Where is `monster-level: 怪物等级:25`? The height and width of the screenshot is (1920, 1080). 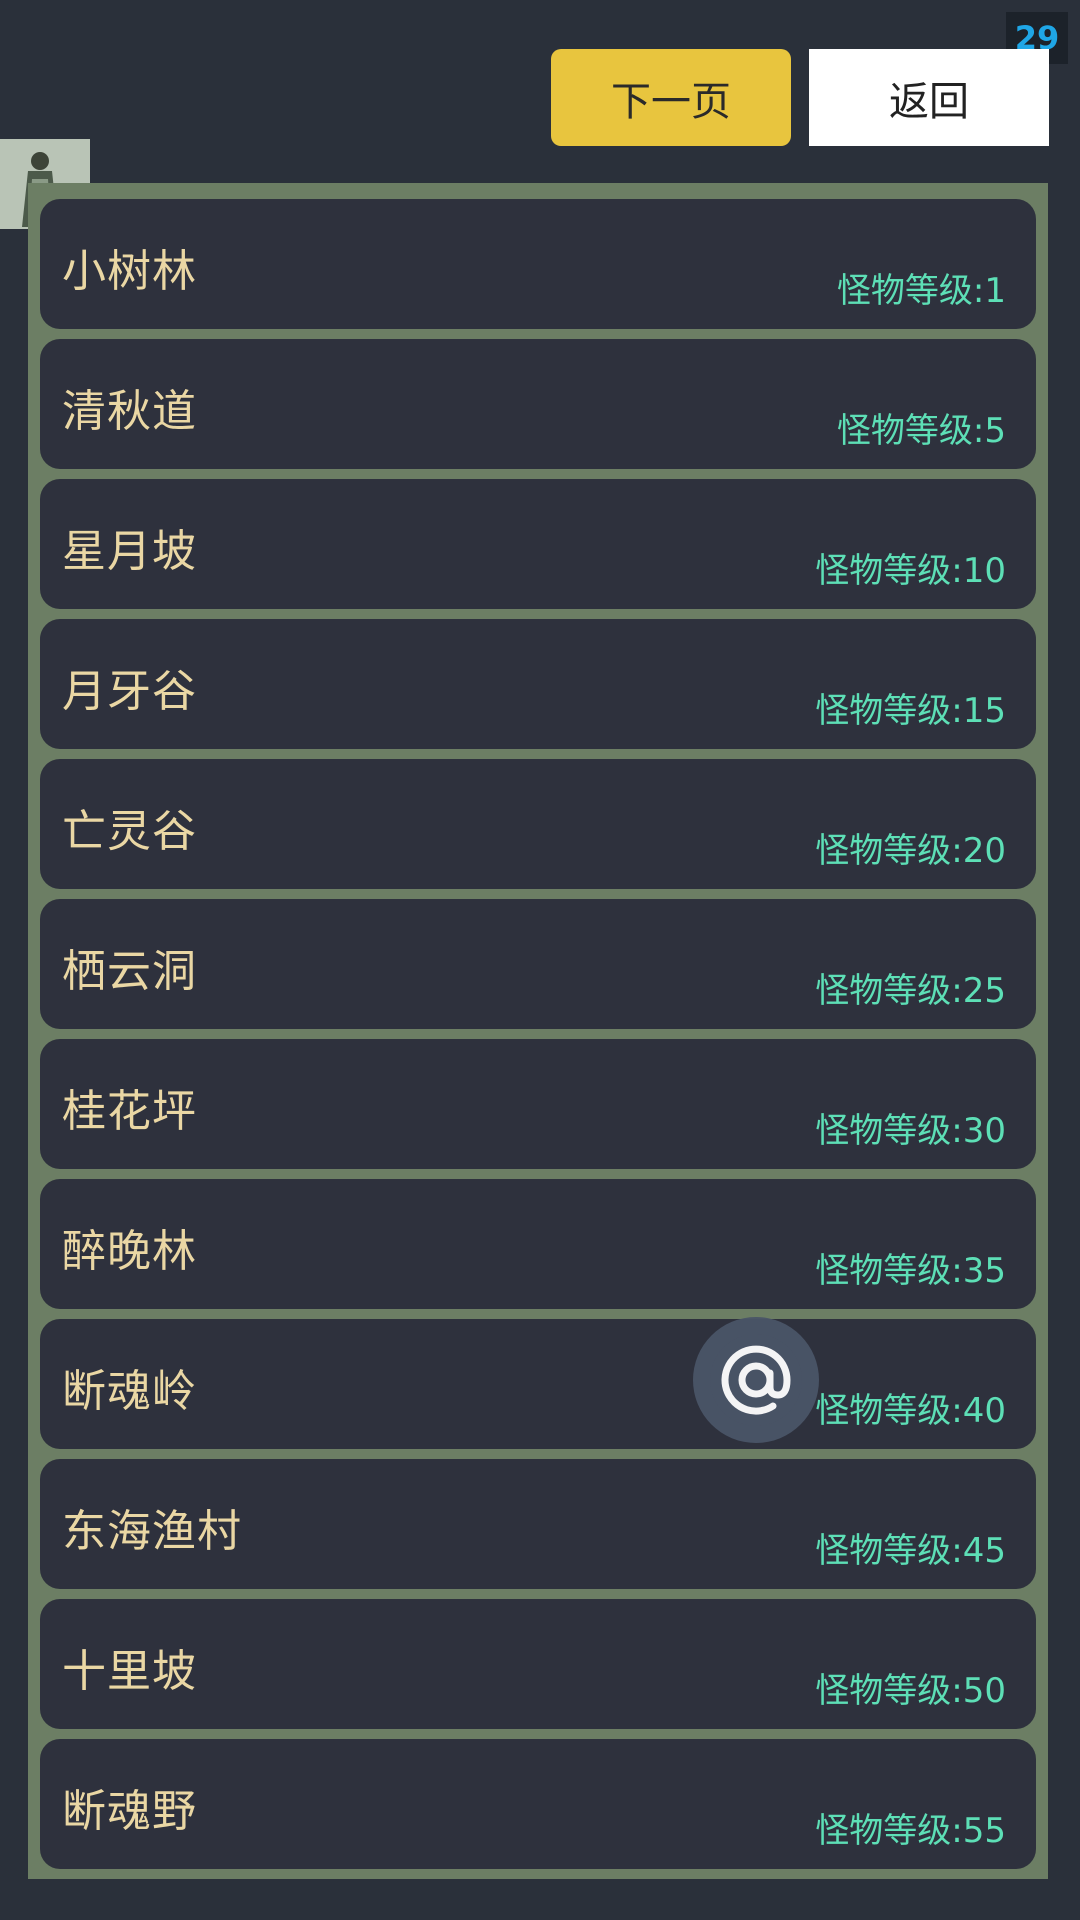
monster-level: 怪物等级:25 is located at coordinates (910, 991).